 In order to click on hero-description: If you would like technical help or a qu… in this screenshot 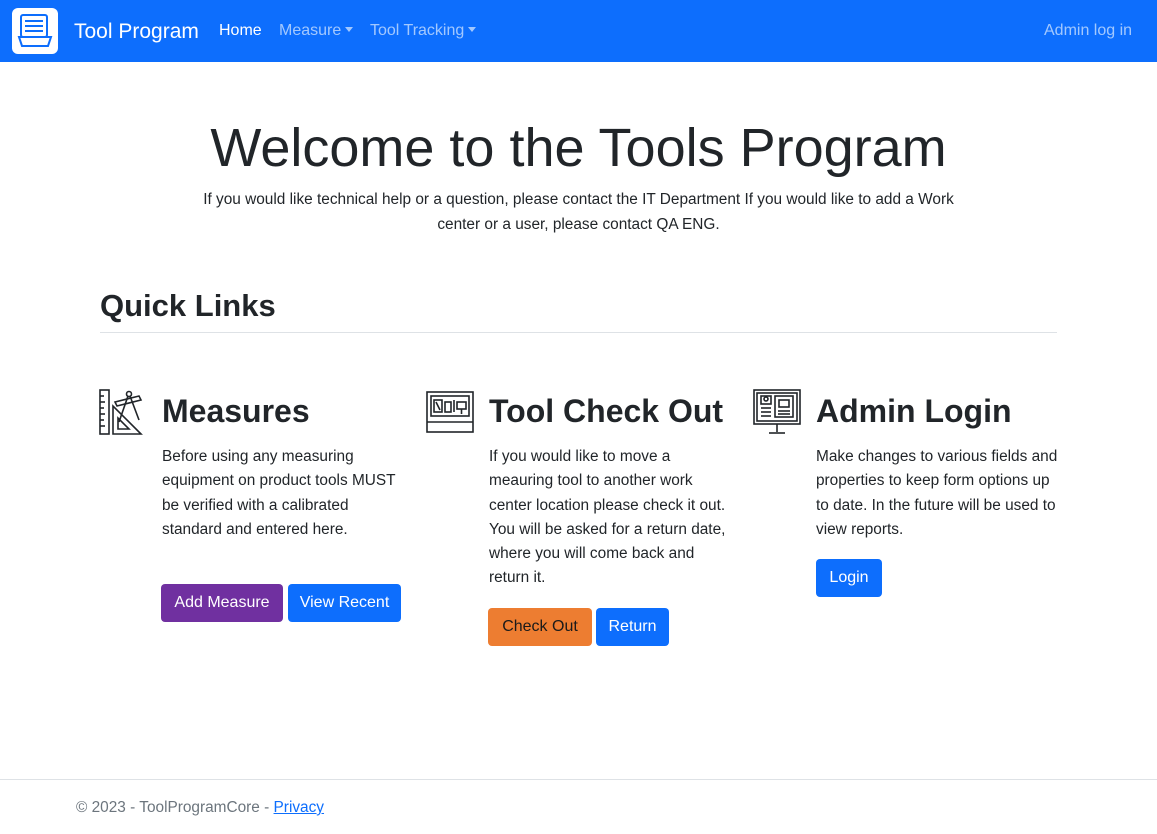, I will do `click(578, 212)`.